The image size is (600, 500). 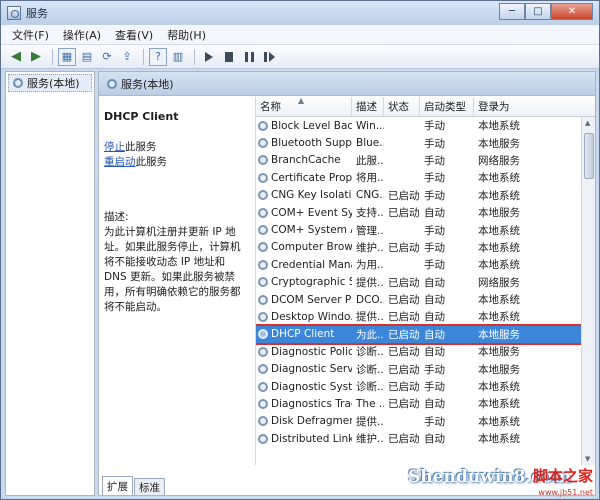 I want to click on service-row: COM+ Event Sys... 支持... 已启动自动 本地服务, so click(x=419, y=212).